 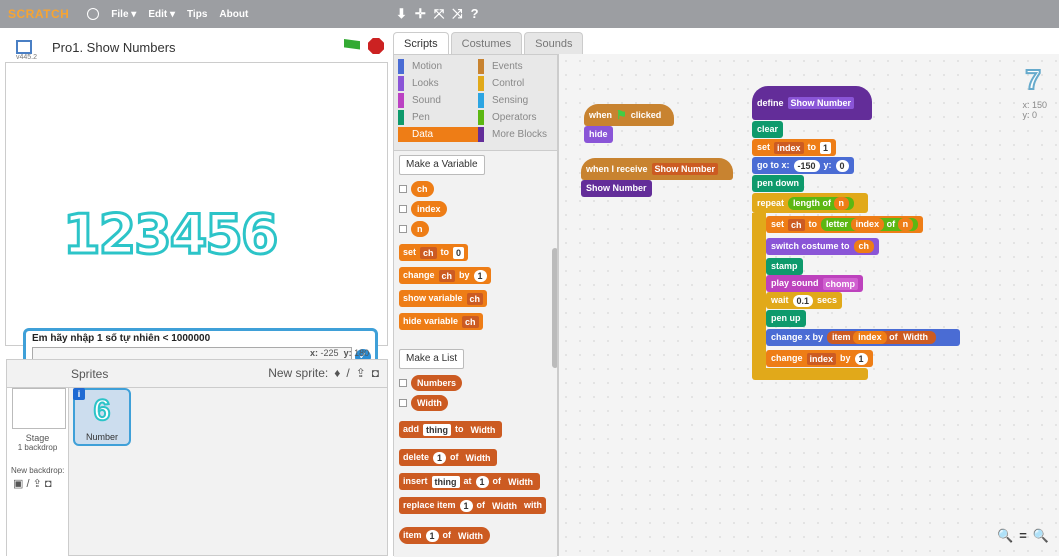 I want to click on camera-icon: ◘, so click(x=375, y=373).